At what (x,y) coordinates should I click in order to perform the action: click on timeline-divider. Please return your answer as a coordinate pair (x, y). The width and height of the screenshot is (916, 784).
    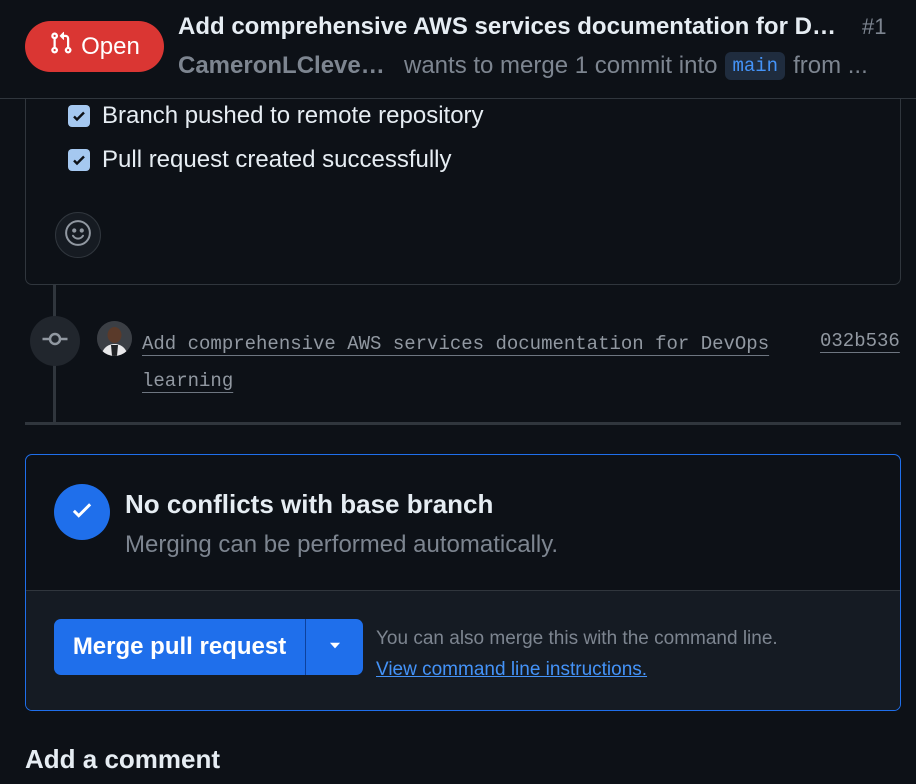
    Looking at the image, I should click on (463, 423).